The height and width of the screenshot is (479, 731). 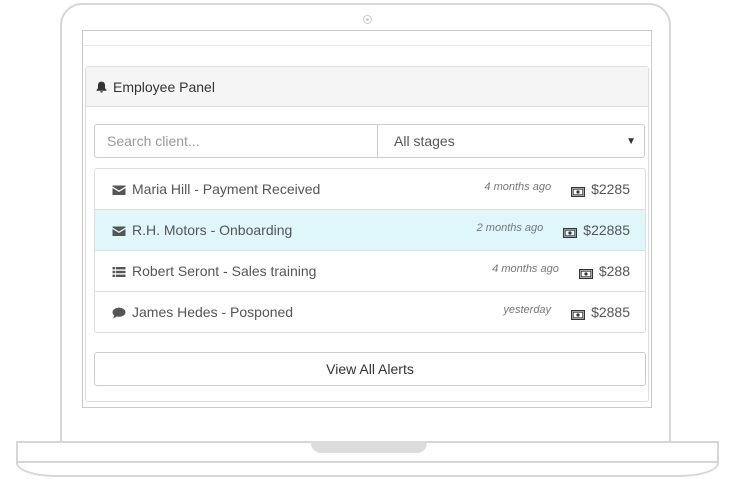 I want to click on camera-icon, so click(x=367, y=19).